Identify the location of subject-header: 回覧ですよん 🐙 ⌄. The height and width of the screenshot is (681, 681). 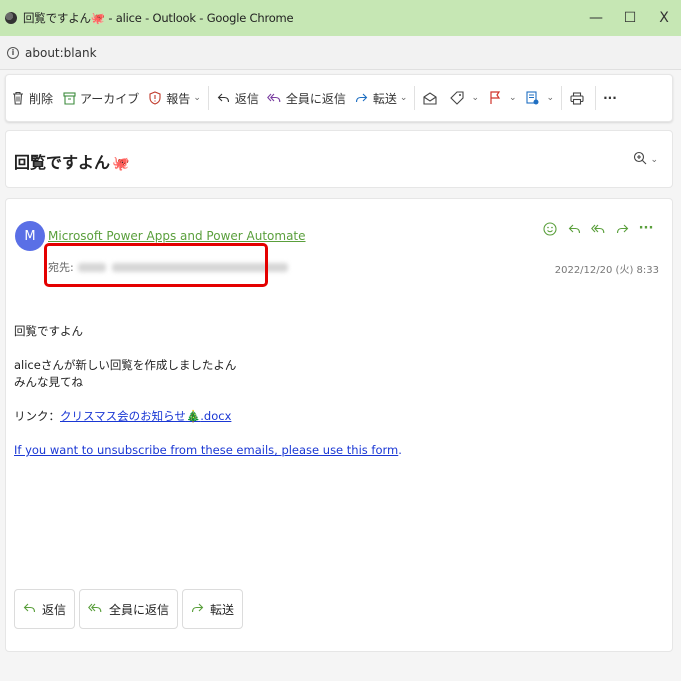
(339, 159).